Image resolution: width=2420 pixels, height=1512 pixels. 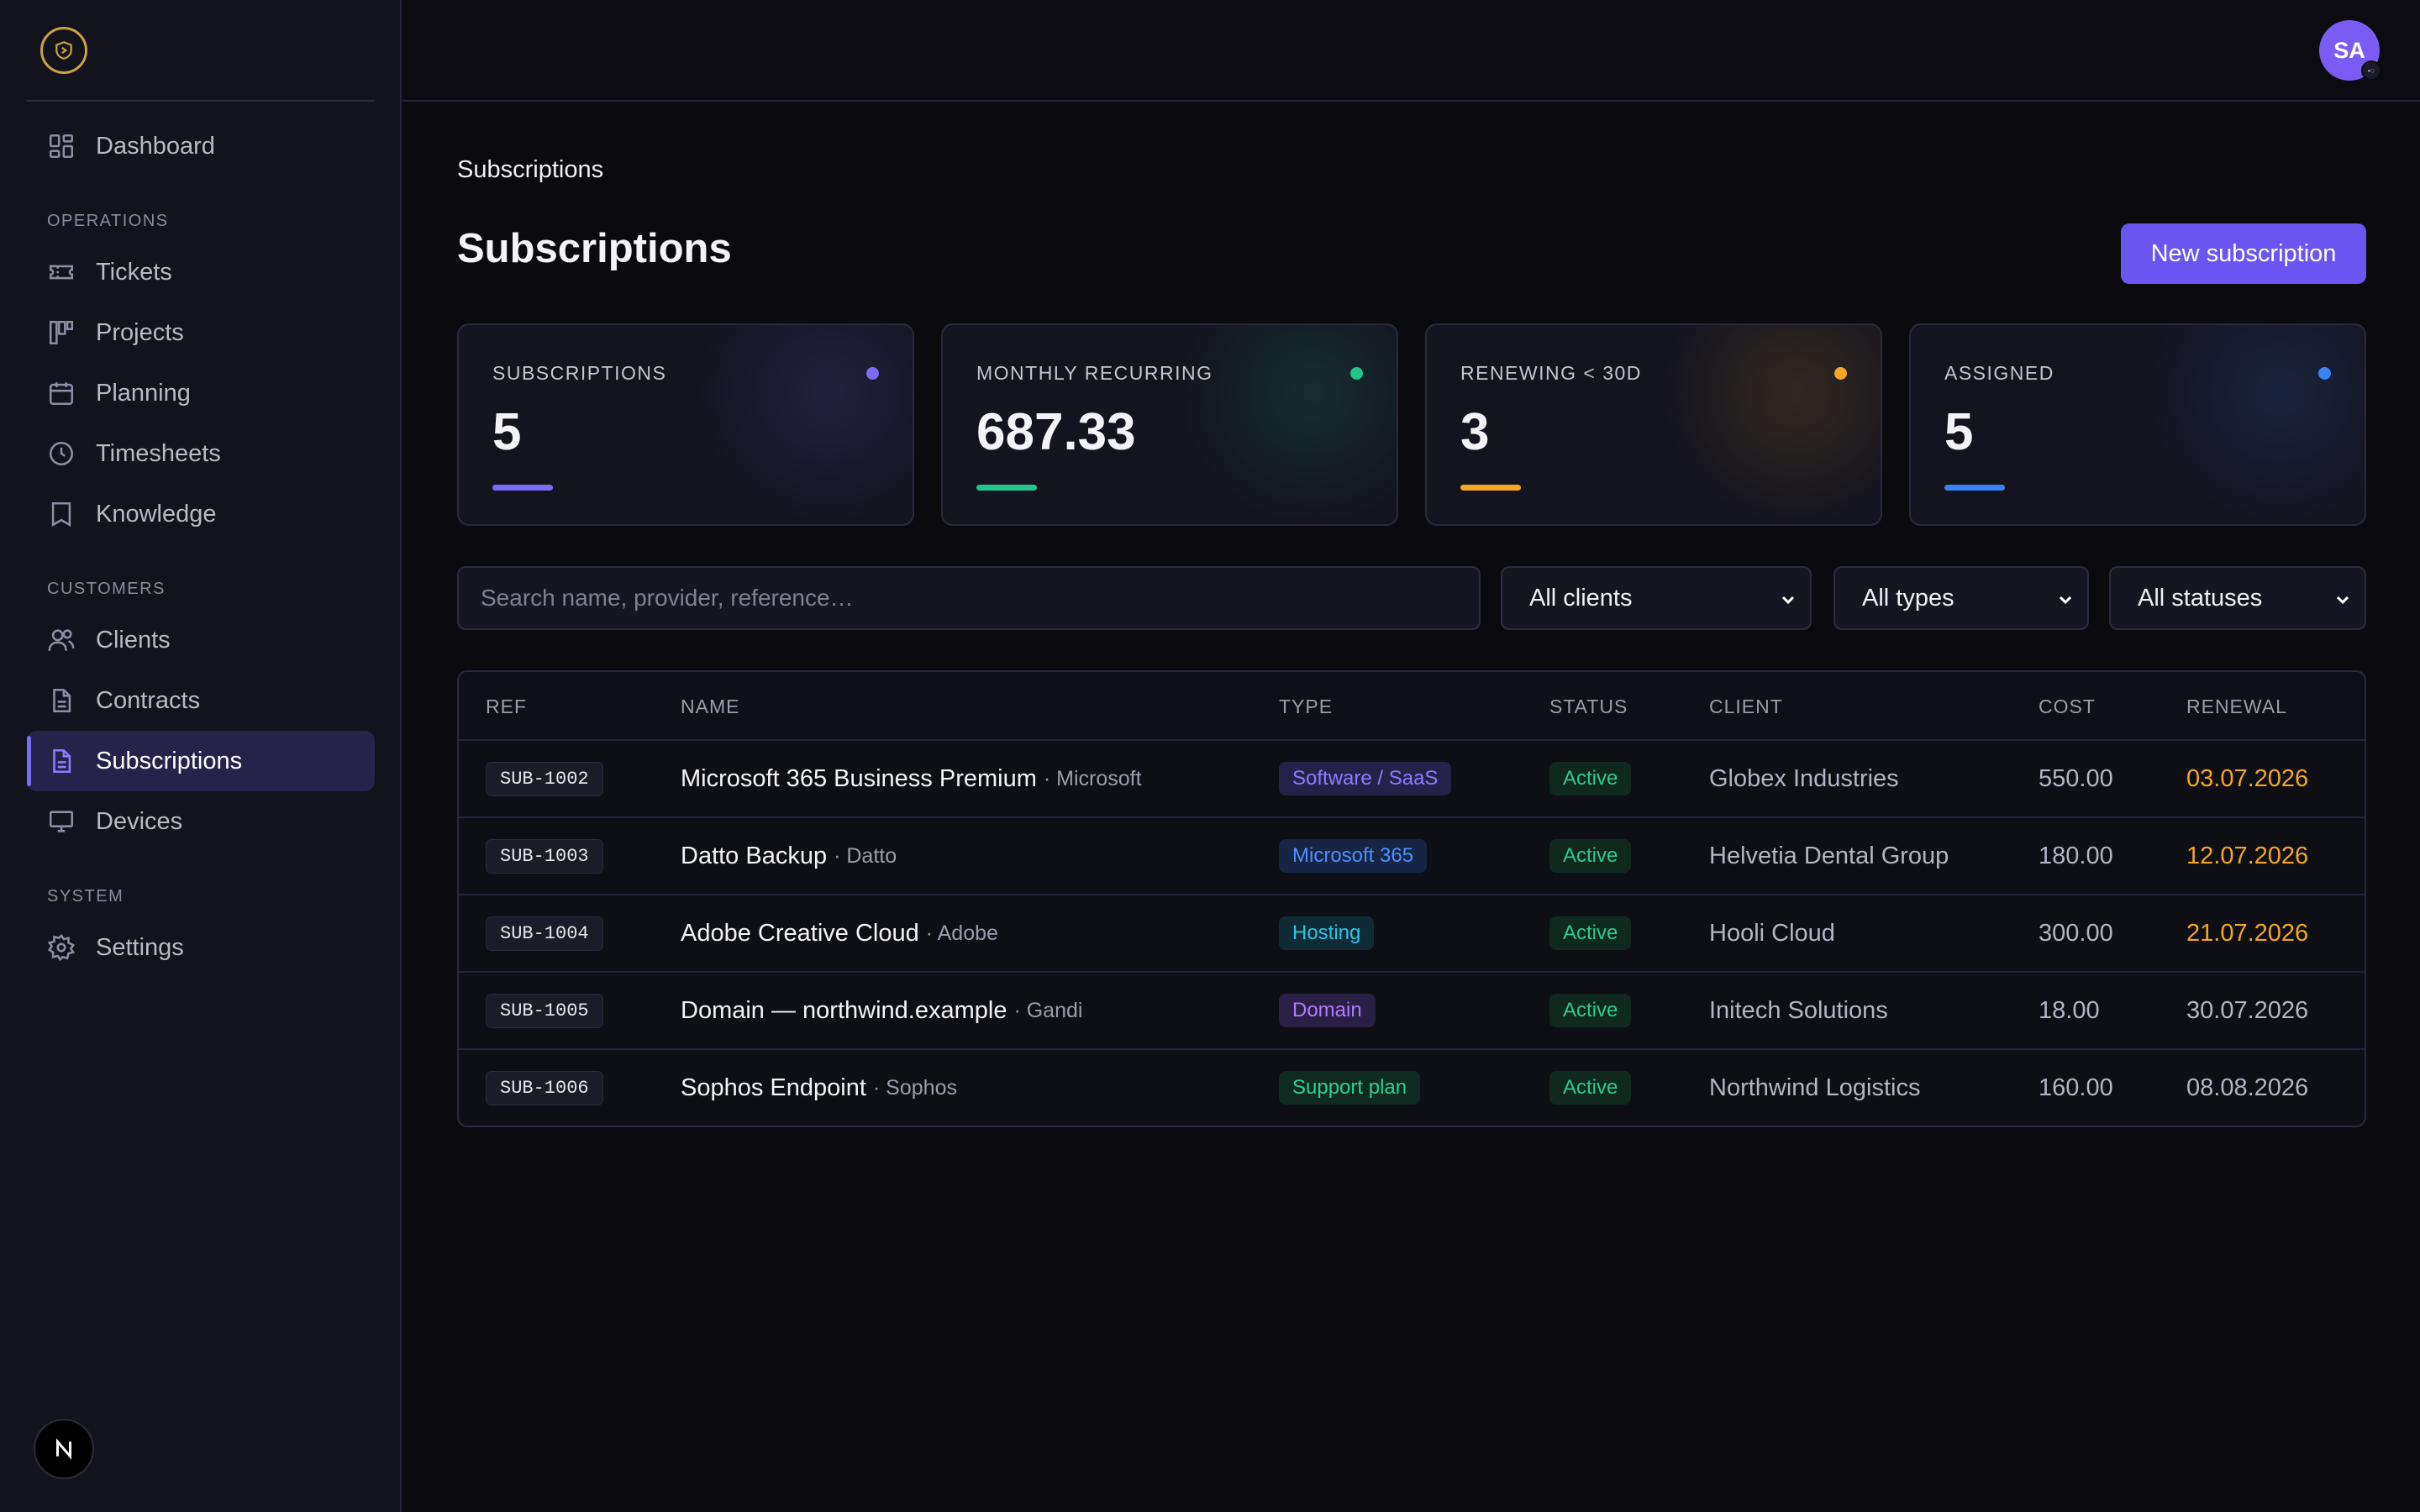 I want to click on client-cell: Northwind Logistics, so click(x=1814, y=1088).